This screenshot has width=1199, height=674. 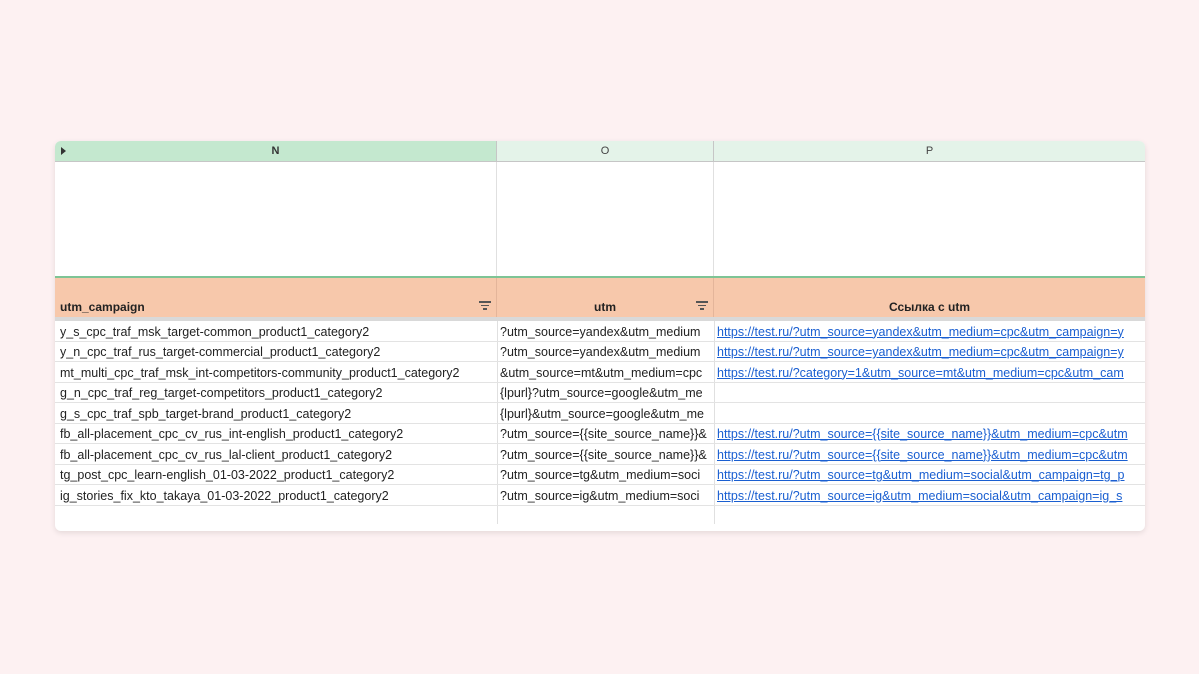 What do you see at coordinates (606, 414) in the screenshot?
I see `utm-cell: {lpurl}&utm_source=google&utm_me` at bounding box center [606, 414].